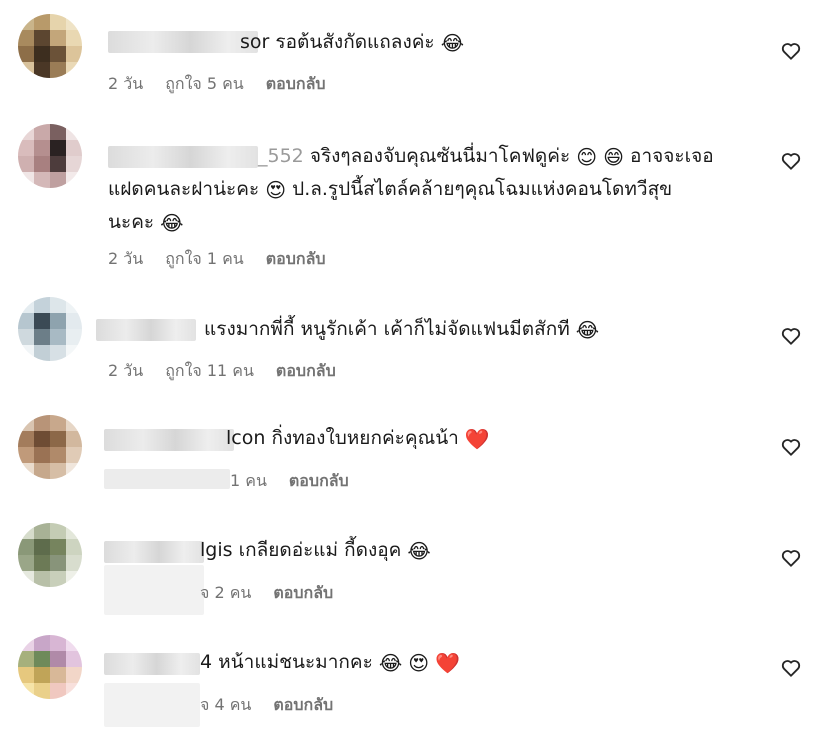 The width and height of the screenshot is (820, 733). Describe the element at coordinates (248, 481) in the screenshot. I see `like-count: 1 คน` at that location.